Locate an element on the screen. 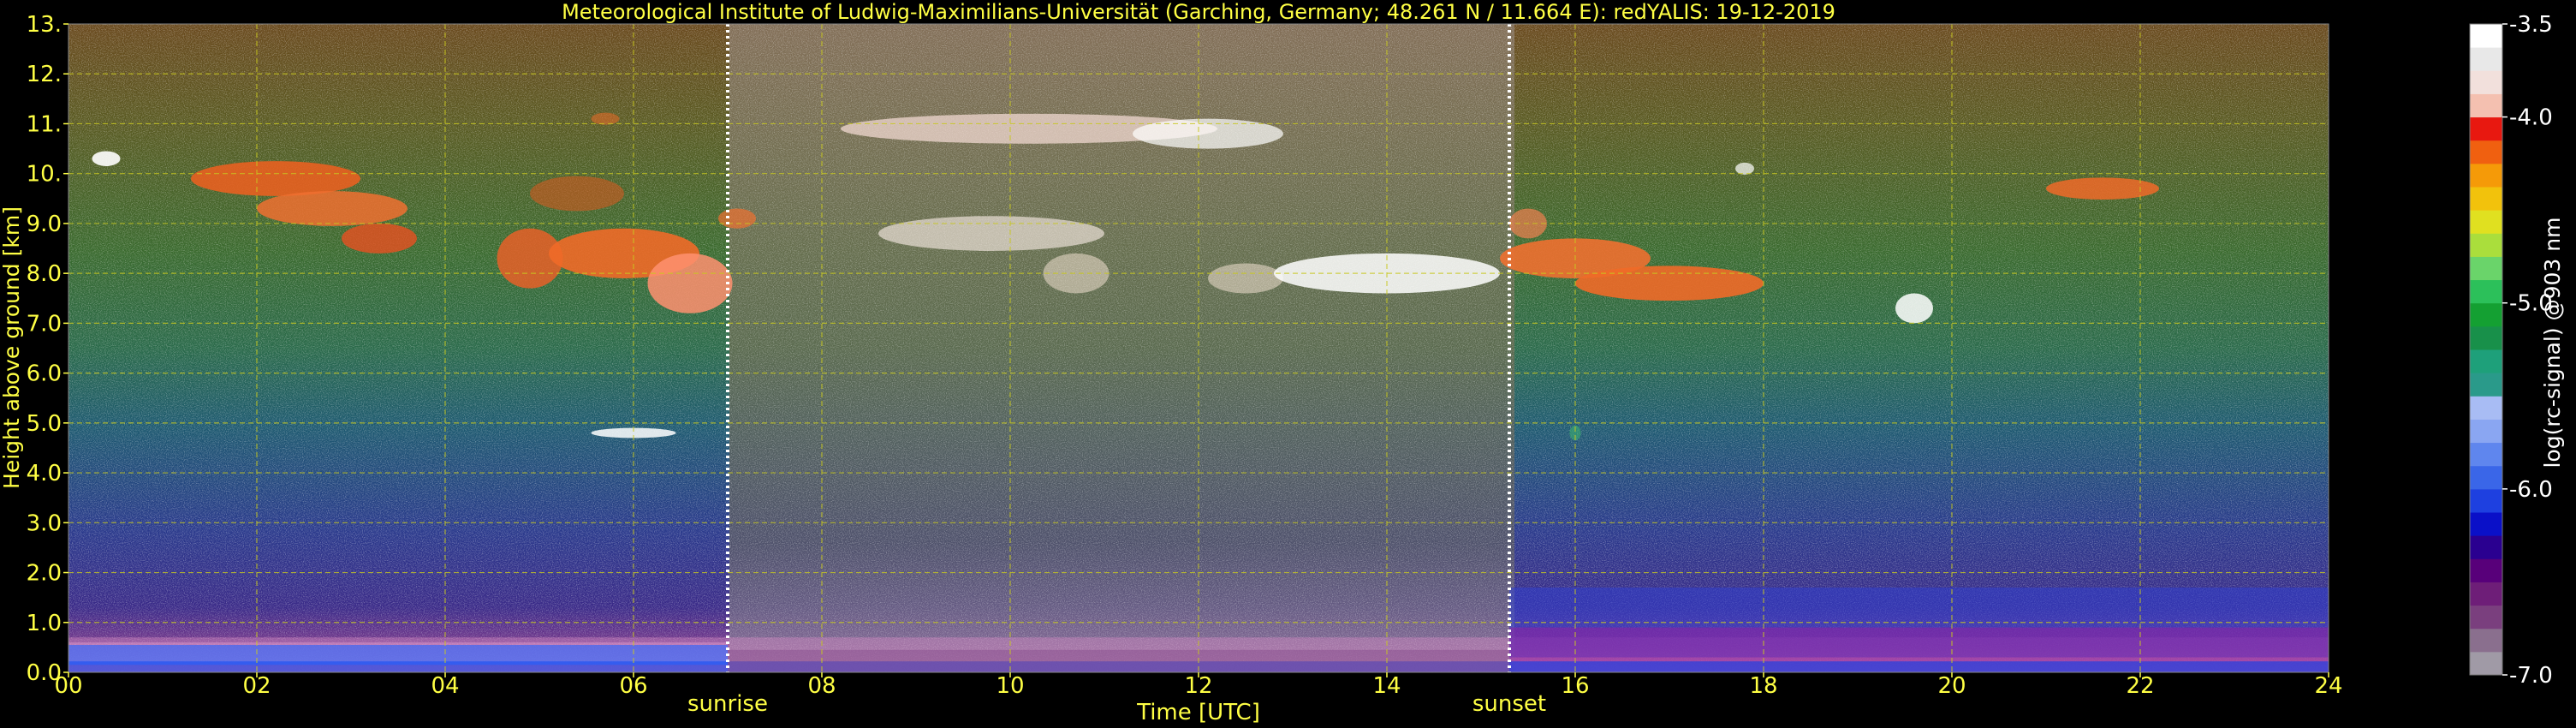 This screenshot has width=2576, height=728. colorbar is located at coordinates (2486, 349).